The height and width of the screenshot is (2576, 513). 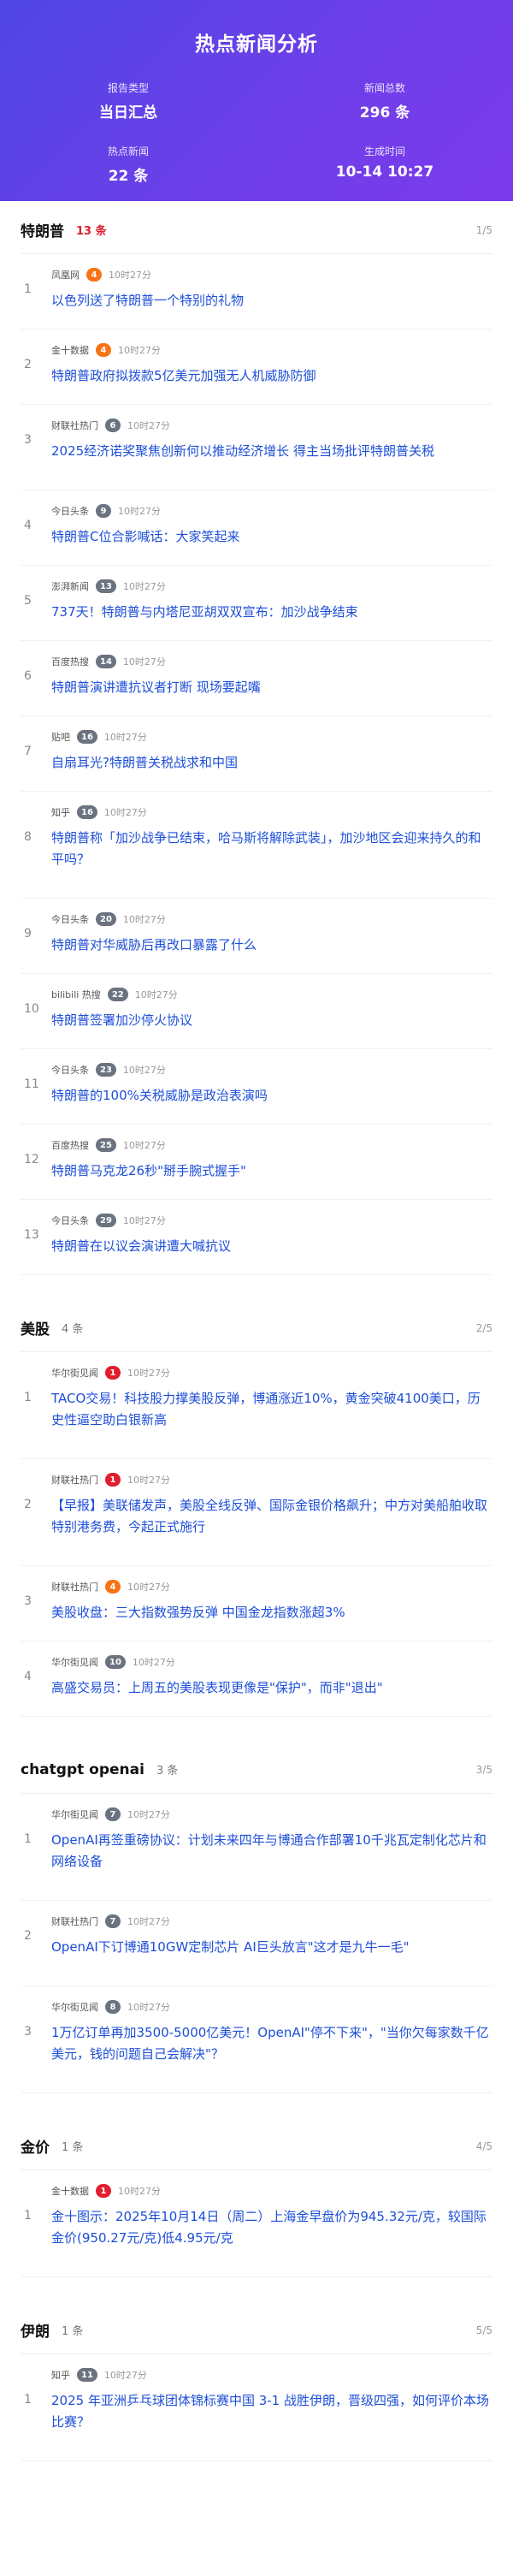 What do you see at coordinates (106, 586) in the screenshot?
I see `rank-badge: 13` at bounding box center [106, 586].